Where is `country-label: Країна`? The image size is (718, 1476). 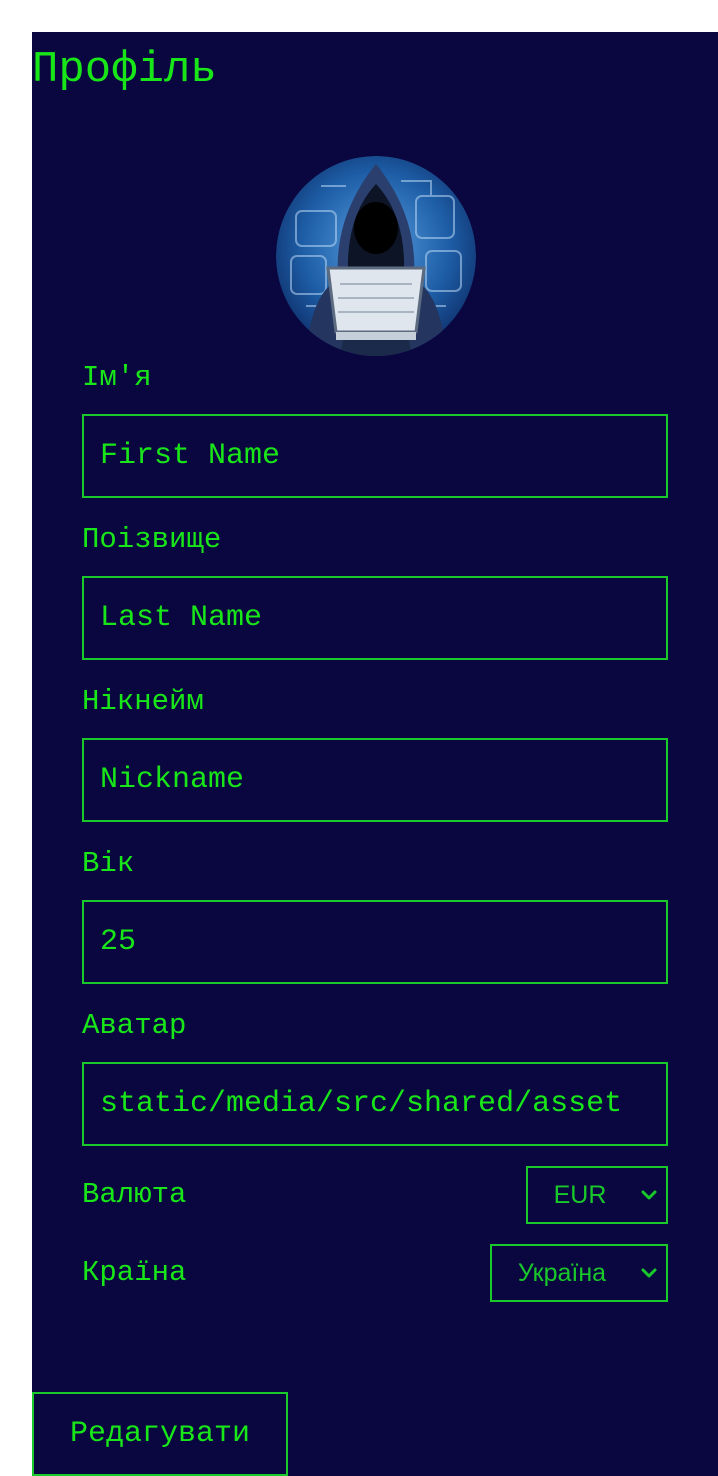 country-label: Країна is located at coordinates (134, 1272).